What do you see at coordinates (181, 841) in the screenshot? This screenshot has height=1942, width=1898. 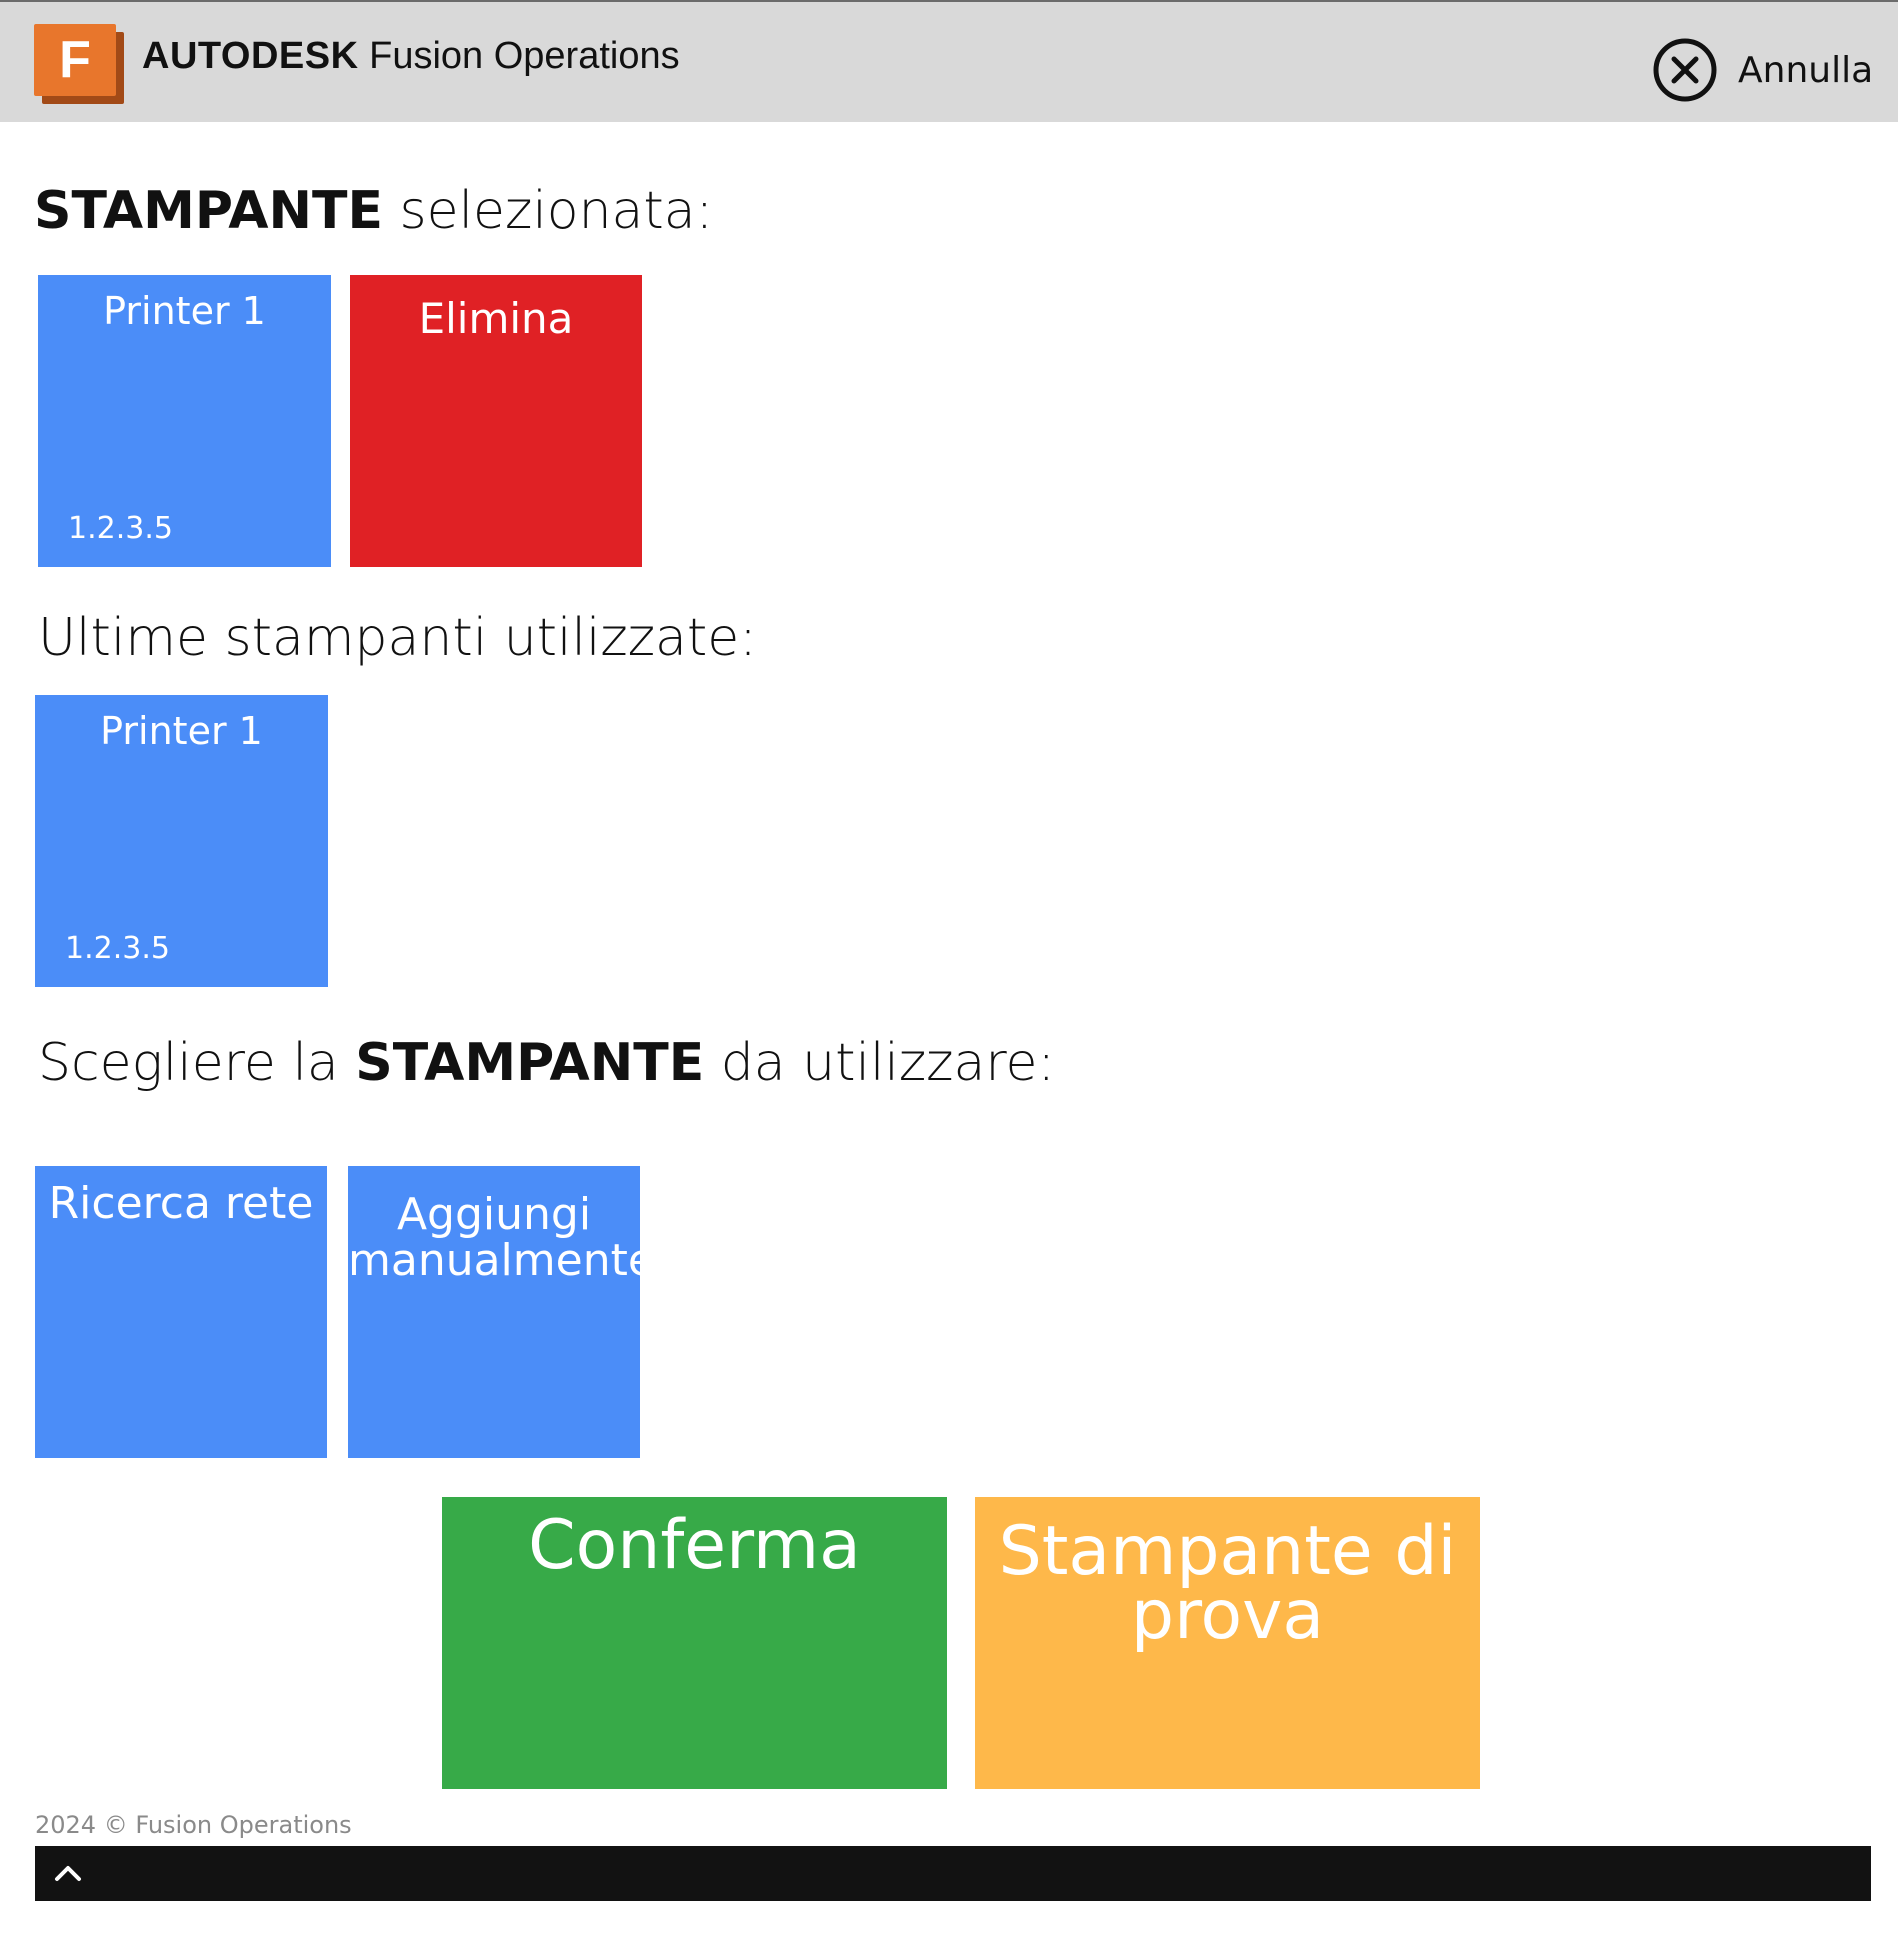 I see `recent-printer-tile: Printer 1 1.2.3.5` at bounding box center [181, 841].